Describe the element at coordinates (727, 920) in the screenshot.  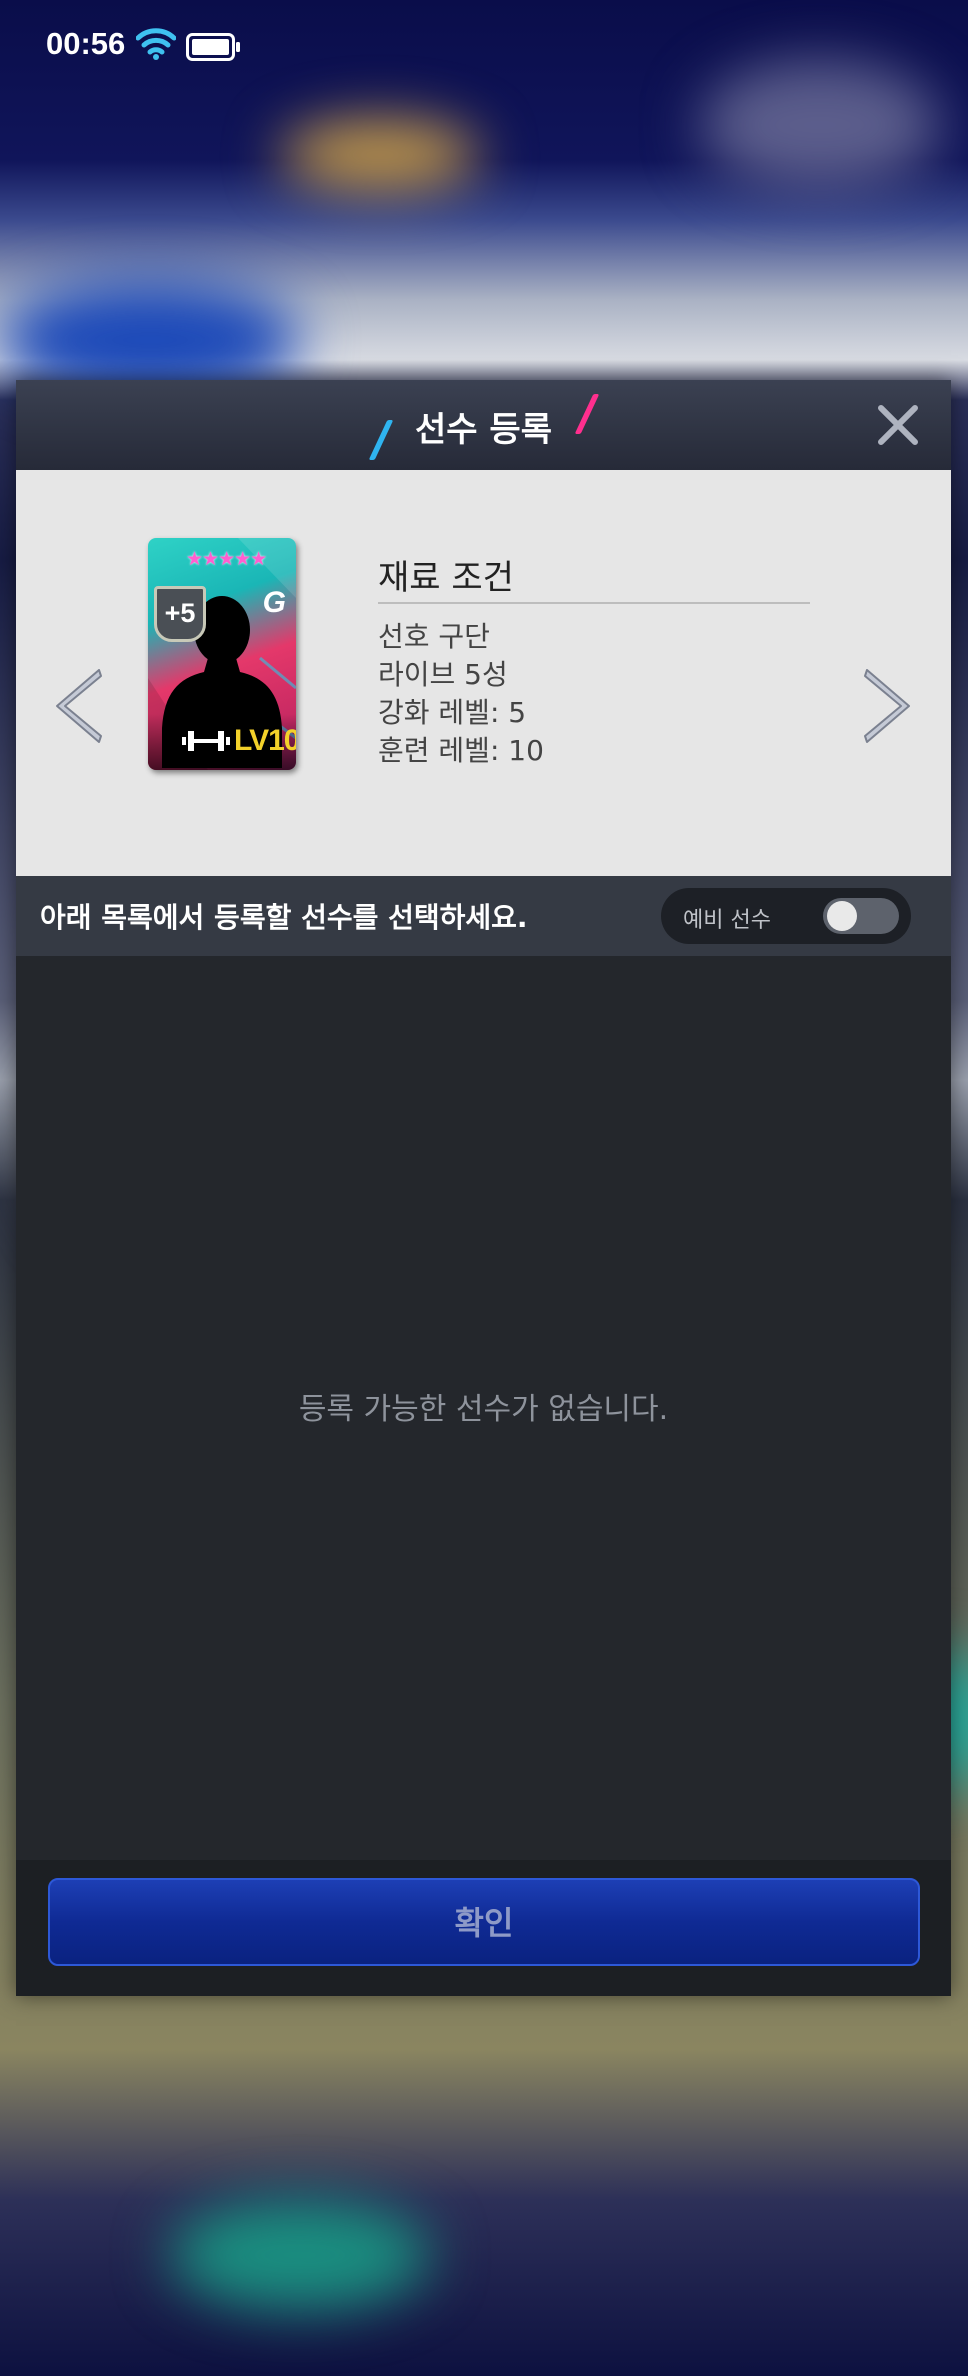
I see `toggle-label: 예비 선수` at that location.